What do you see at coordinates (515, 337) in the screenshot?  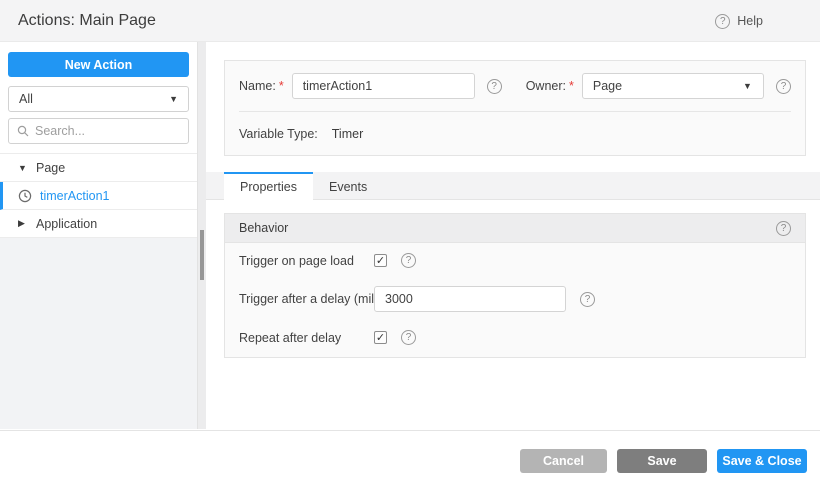 I see `repeat-after-delay-row: Repeat after delay ✓ ?` at bounding box center [515, 337].